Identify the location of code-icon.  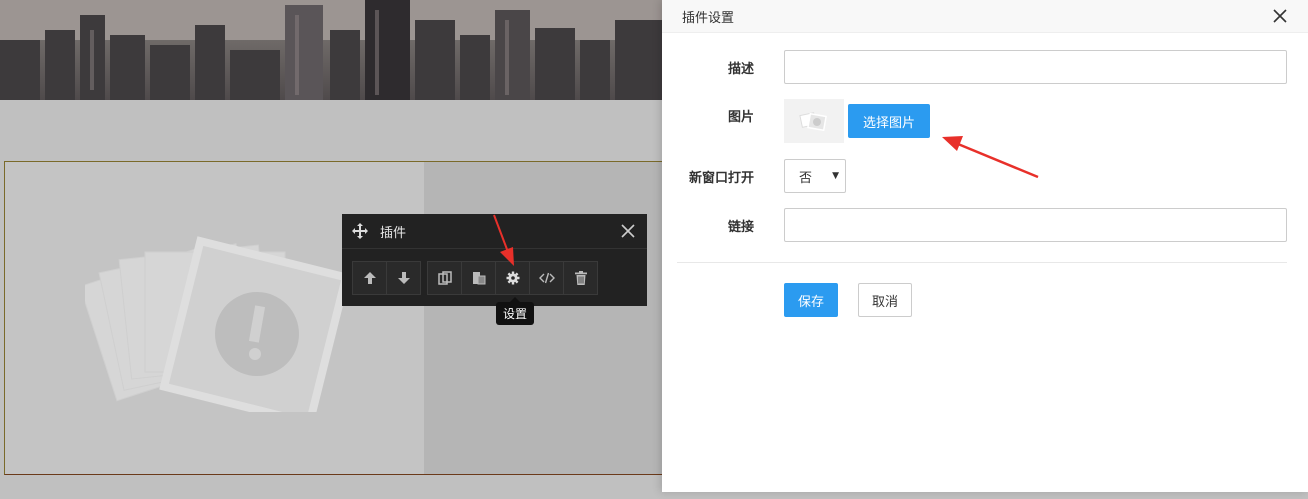
(546, 278).